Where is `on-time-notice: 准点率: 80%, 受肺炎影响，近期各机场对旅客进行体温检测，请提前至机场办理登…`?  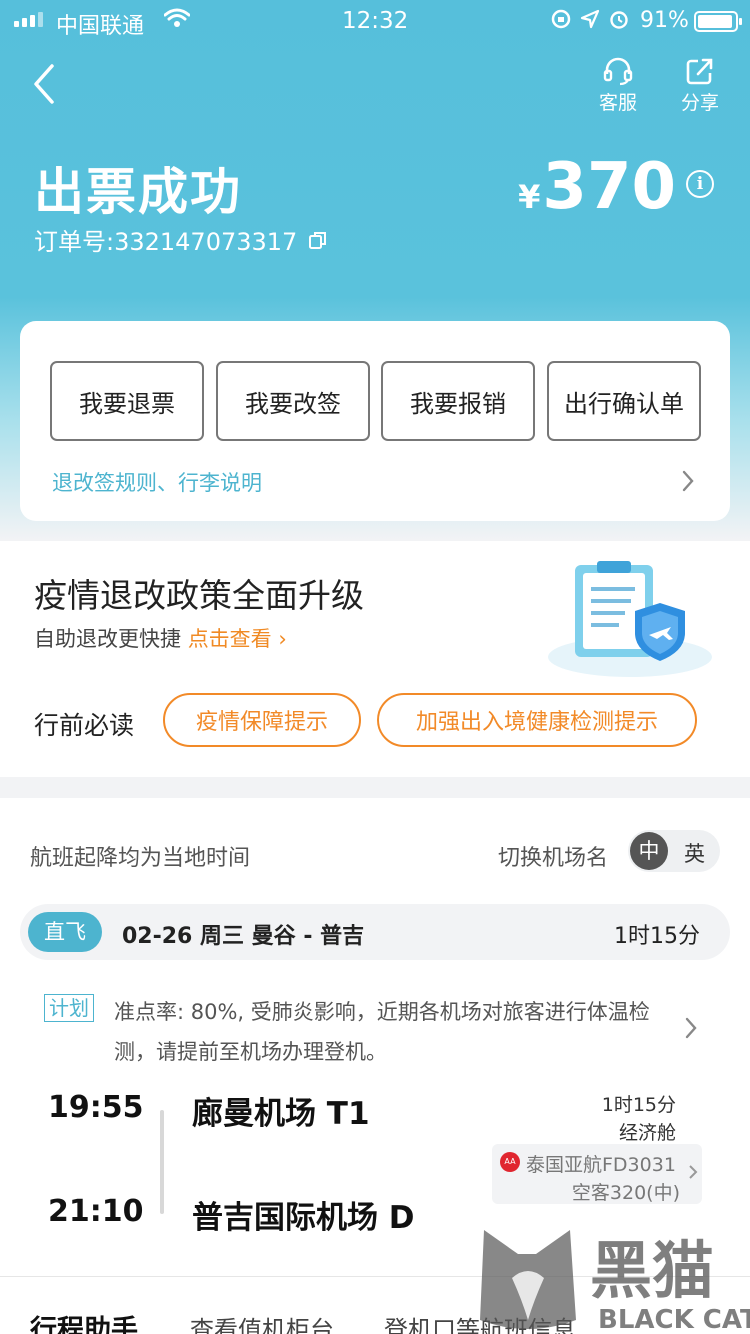 on-time-notice: 准点率: 80%, 受肺炎影响，近期各机场对旅客进行体温检测，请提前至机场办理登… is located at coordinates (394, 1032).